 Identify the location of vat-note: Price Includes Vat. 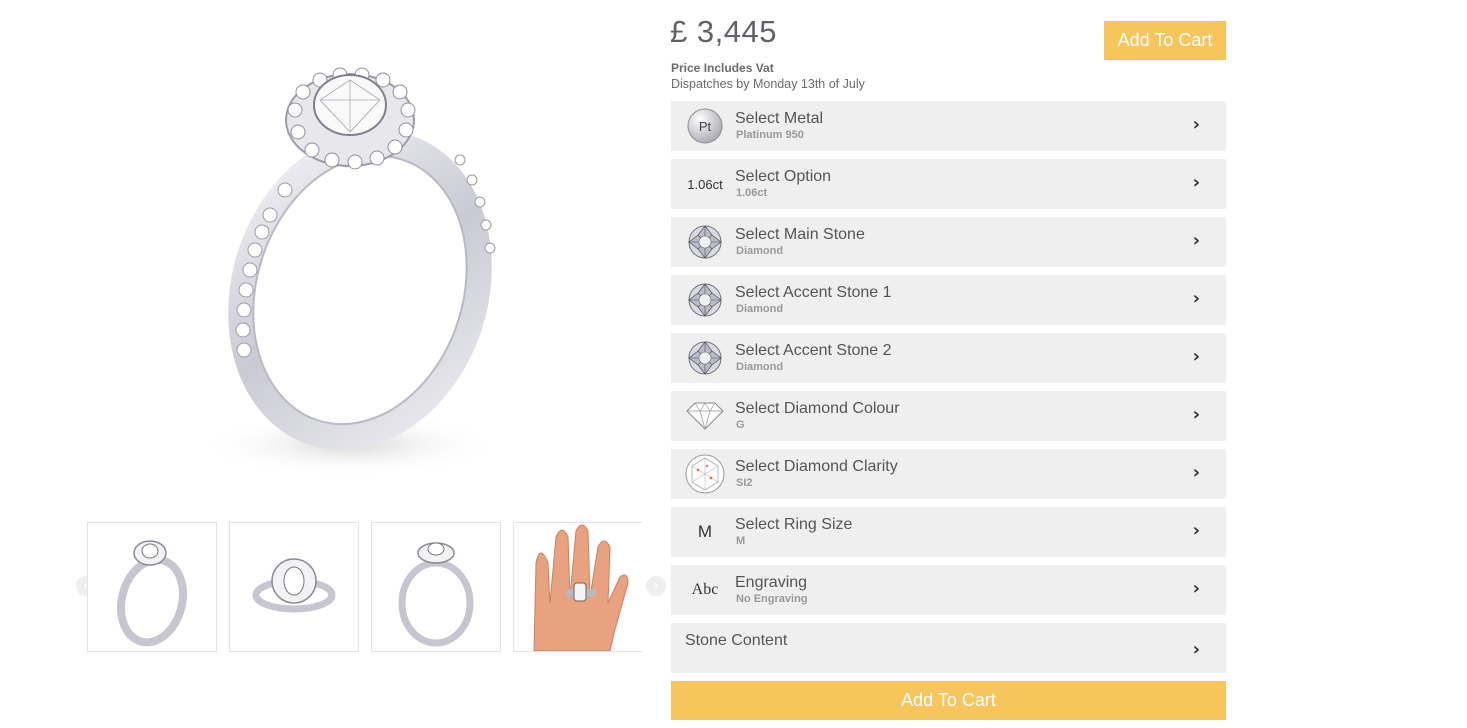
(722, 68).